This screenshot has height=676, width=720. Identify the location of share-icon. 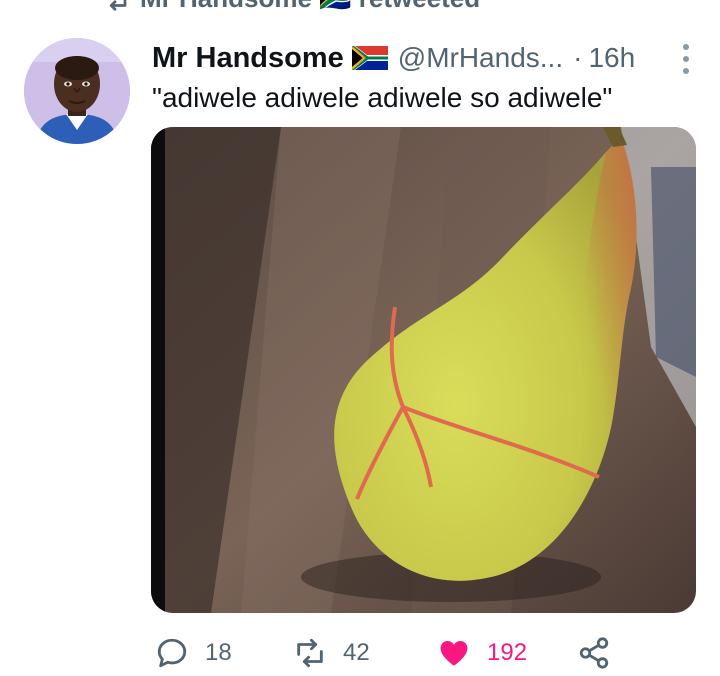
(594, 653).